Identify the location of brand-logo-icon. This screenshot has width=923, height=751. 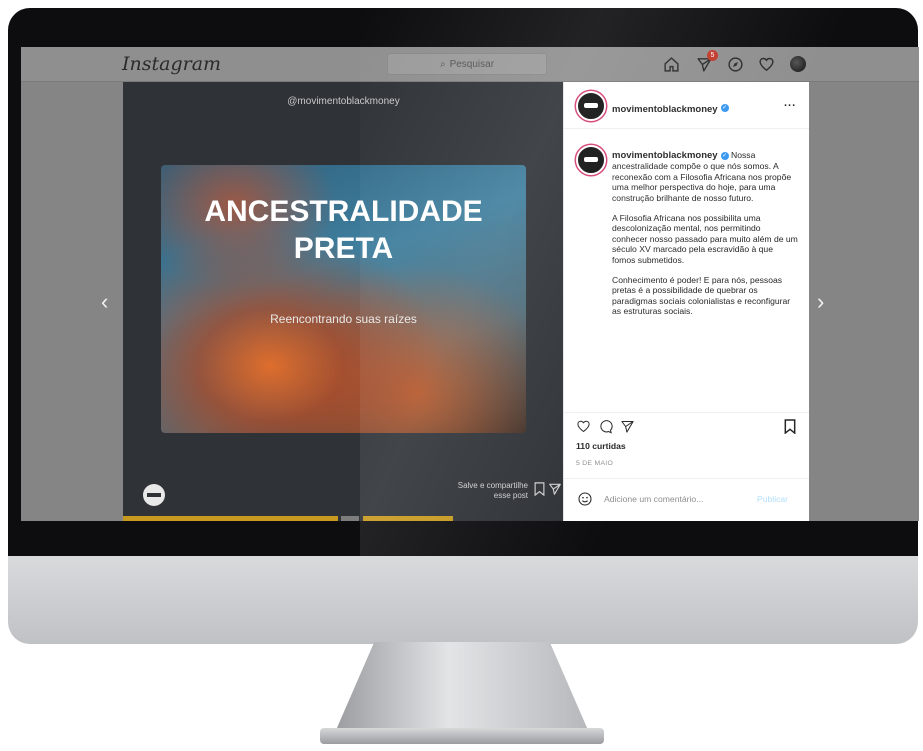
(154, 495).